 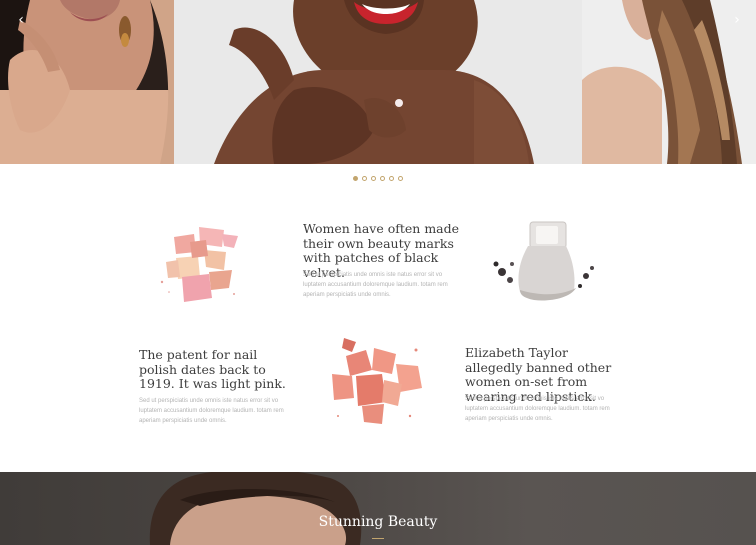 I want to click on section-background-portrait-image, so click(x=255, y=508).